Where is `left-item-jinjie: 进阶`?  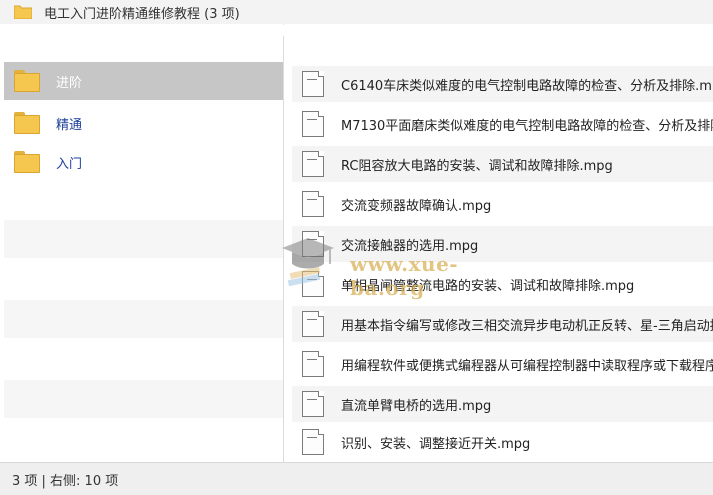 left-item-jinjie: 进阶 is located at coordinates (143, 81).